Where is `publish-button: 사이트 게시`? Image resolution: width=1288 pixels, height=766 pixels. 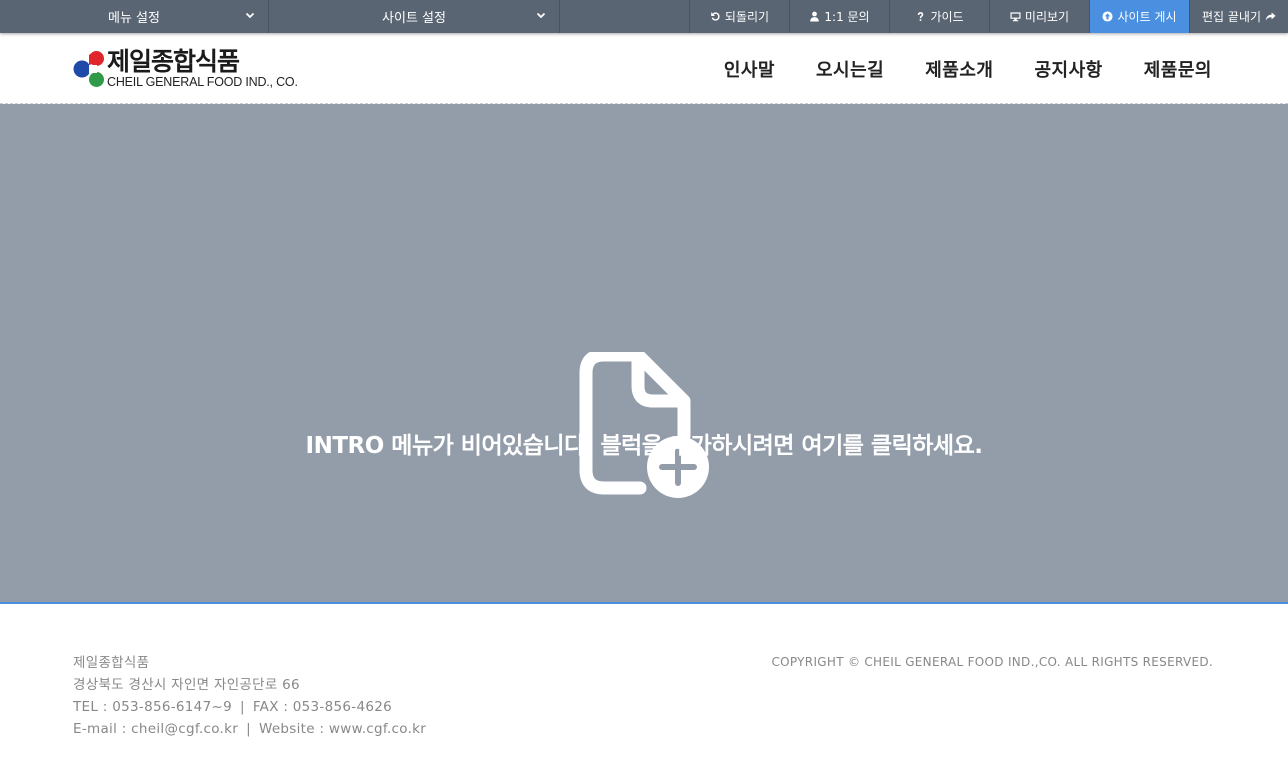 publish-button: 사이트 게시 is located at coordinates (1139, 16).